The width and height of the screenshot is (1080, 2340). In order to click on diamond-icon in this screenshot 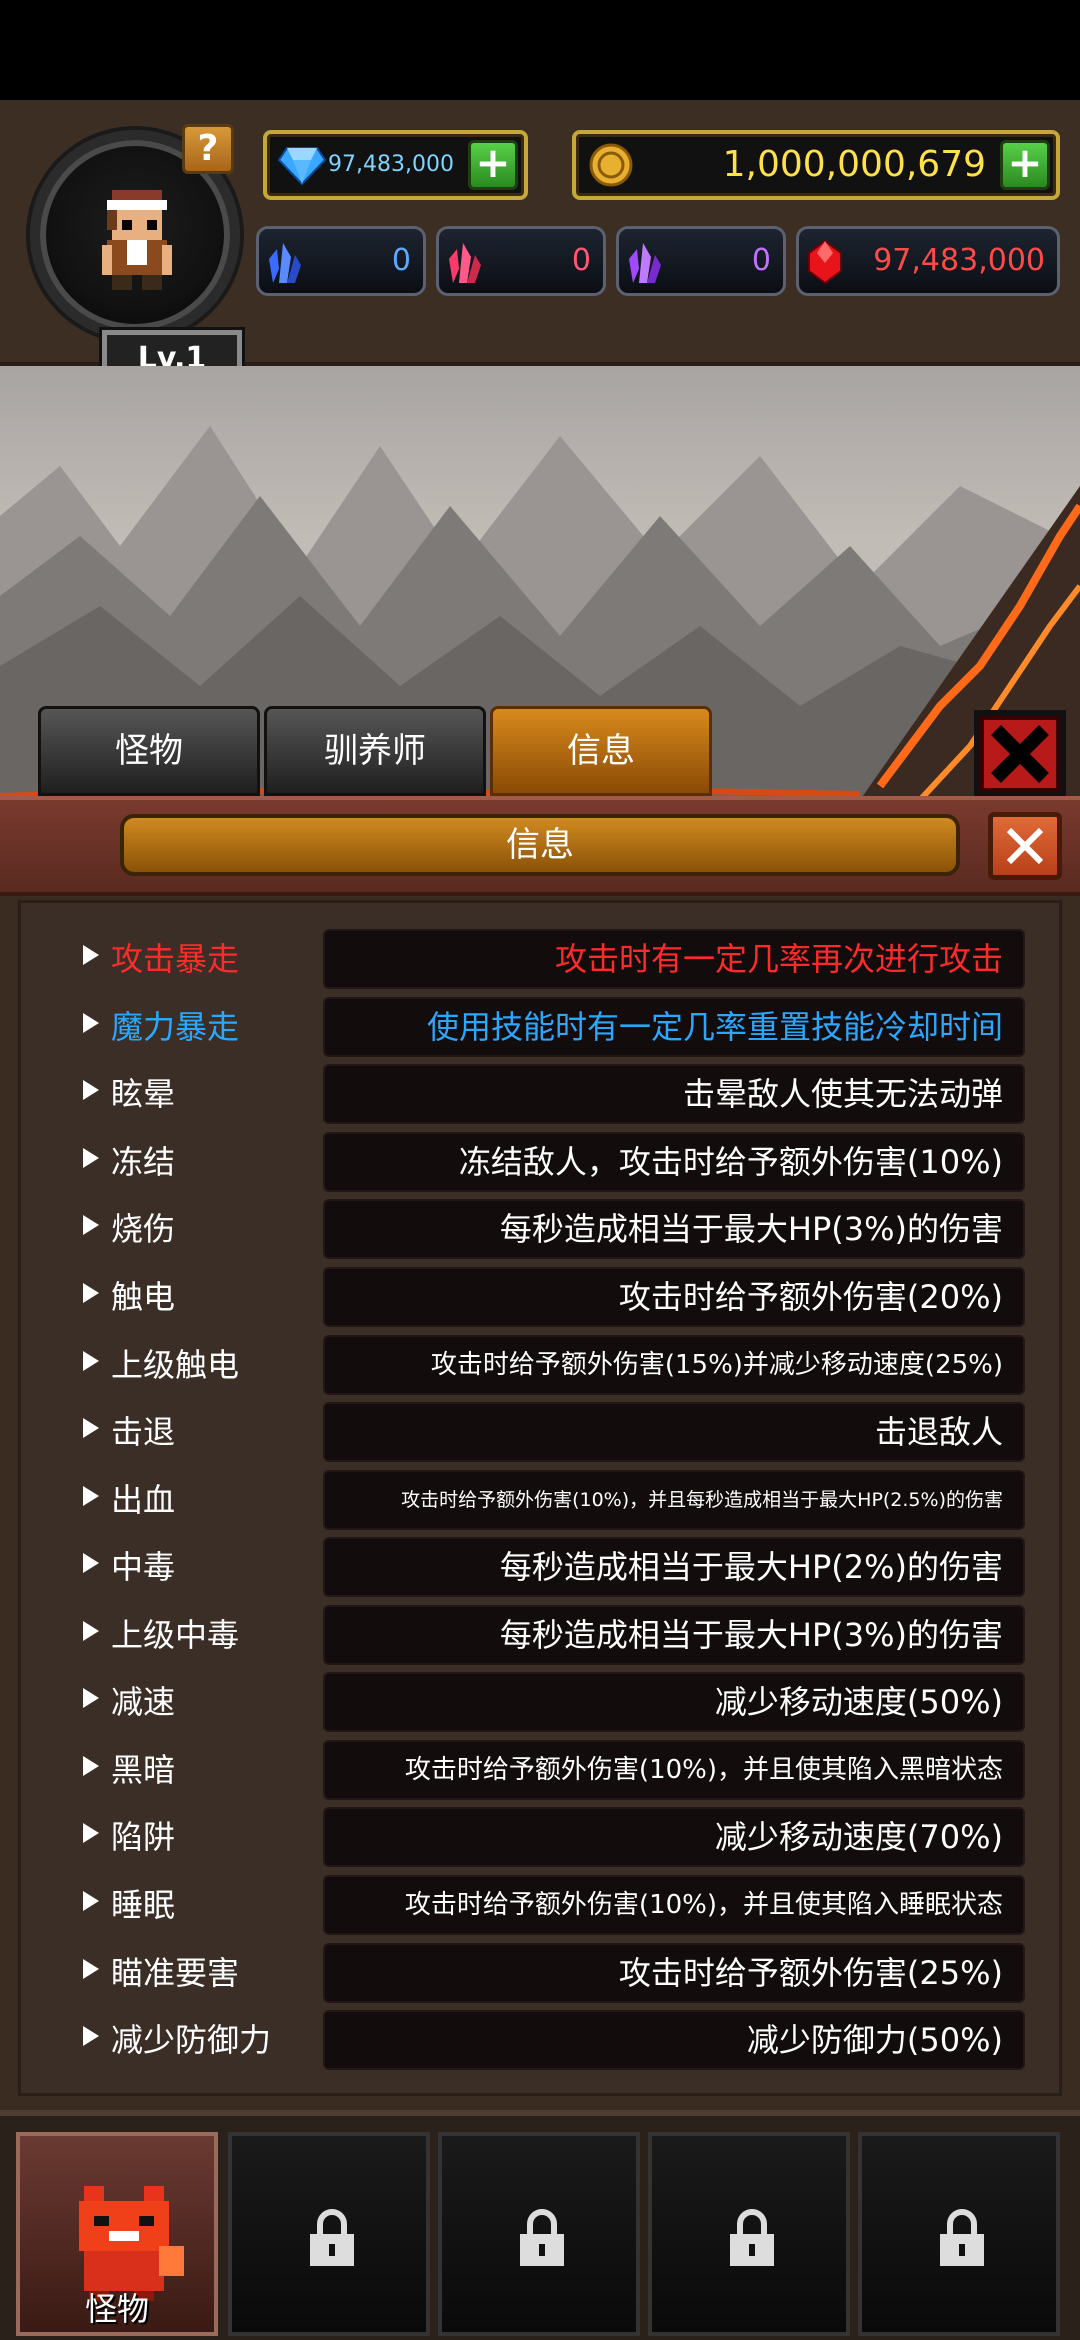, I will do `click(302, 166)`.